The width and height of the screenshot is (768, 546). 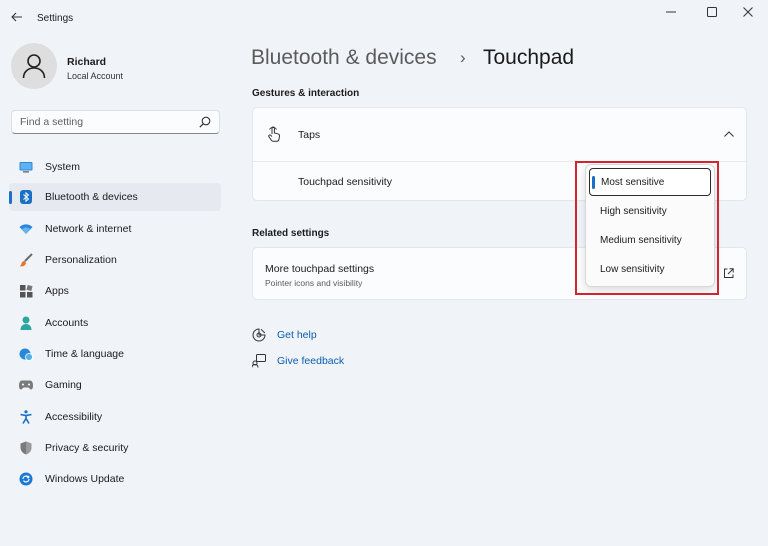 What do you see at coordinates (310, 361) in the screenshot?
I see `give-feedback-link: Give feedback` at bounding box center [310, 361].